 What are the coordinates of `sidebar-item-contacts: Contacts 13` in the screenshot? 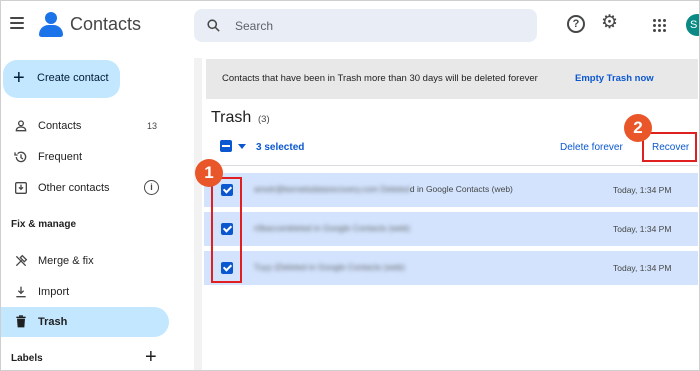 It's located at (85, 126).